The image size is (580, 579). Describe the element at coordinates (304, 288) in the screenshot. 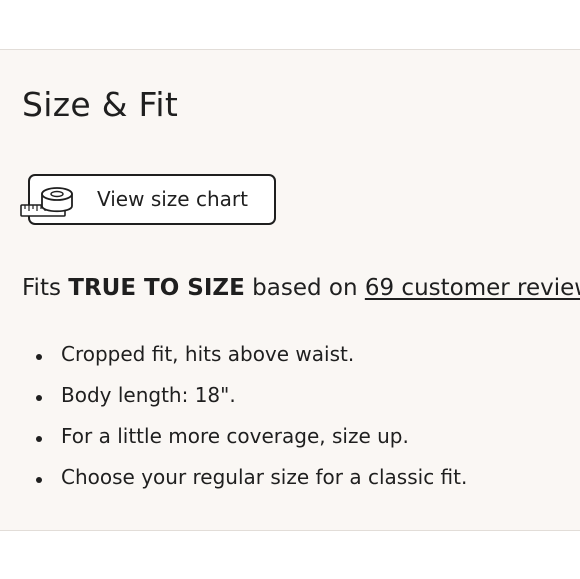

I see `fit-summary-middle: based on` at that location.